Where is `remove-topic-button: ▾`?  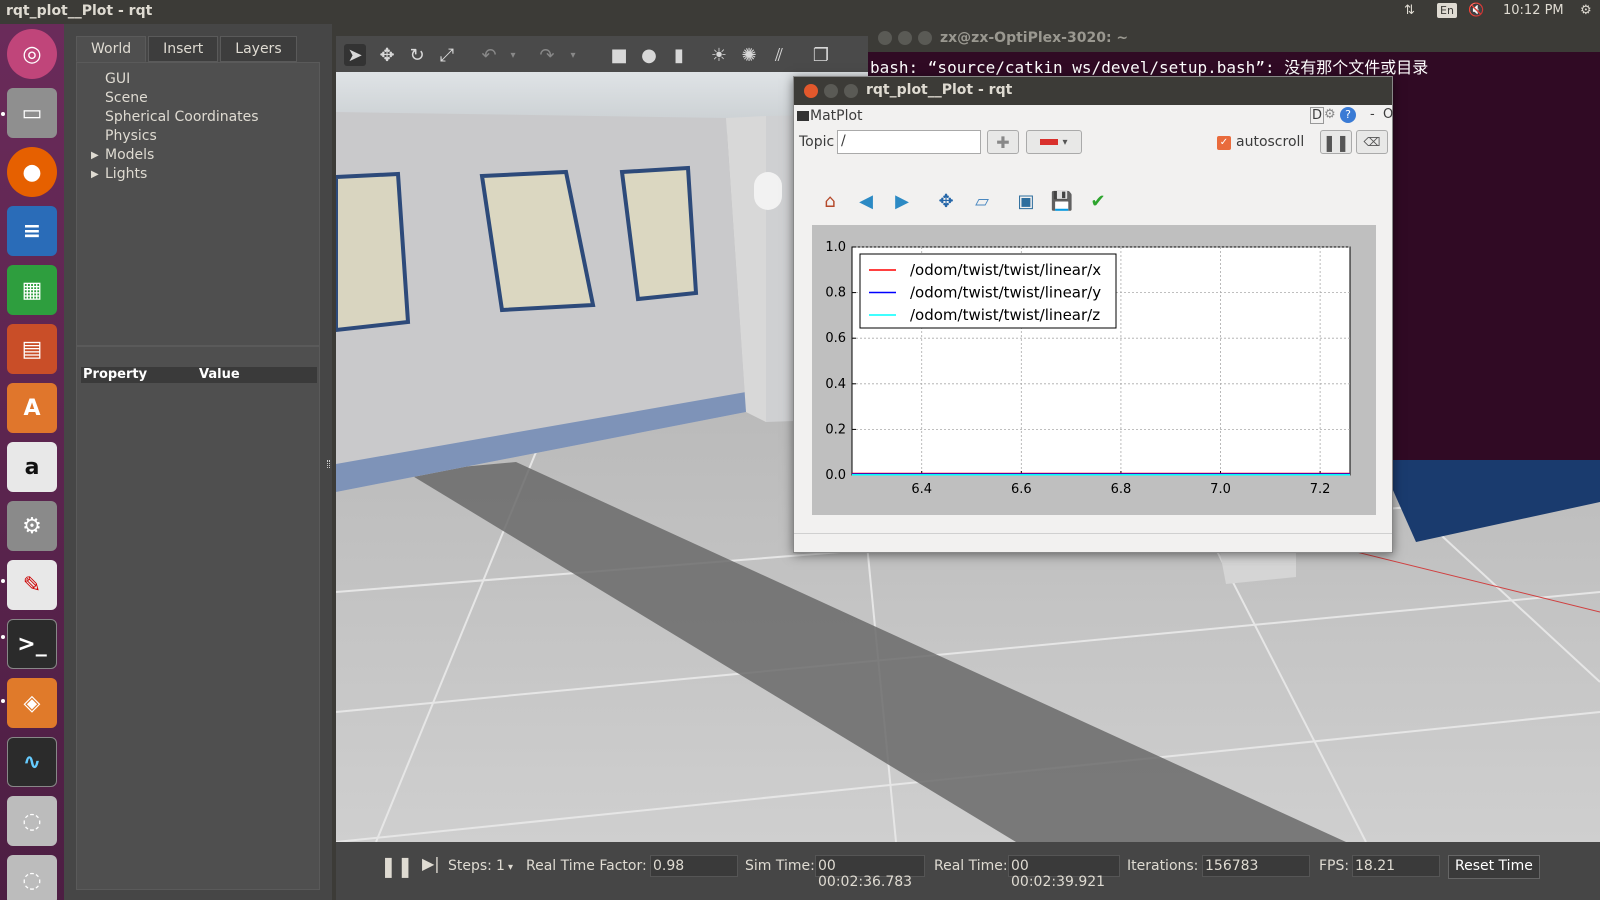
remove-topic-button: ▾ is located at coordinates (1054, 142).